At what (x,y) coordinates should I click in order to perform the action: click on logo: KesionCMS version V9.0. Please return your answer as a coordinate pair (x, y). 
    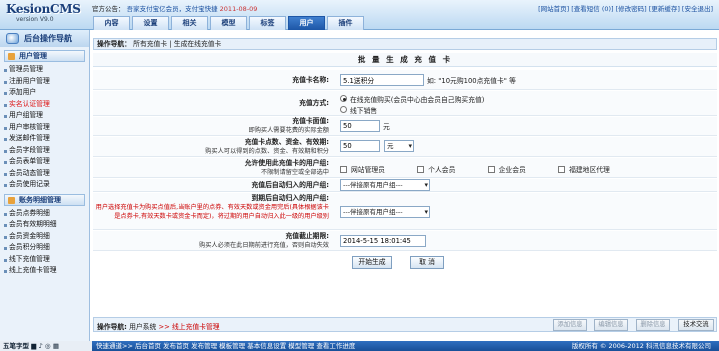
    Looking at the image, I should click on (45, 15).